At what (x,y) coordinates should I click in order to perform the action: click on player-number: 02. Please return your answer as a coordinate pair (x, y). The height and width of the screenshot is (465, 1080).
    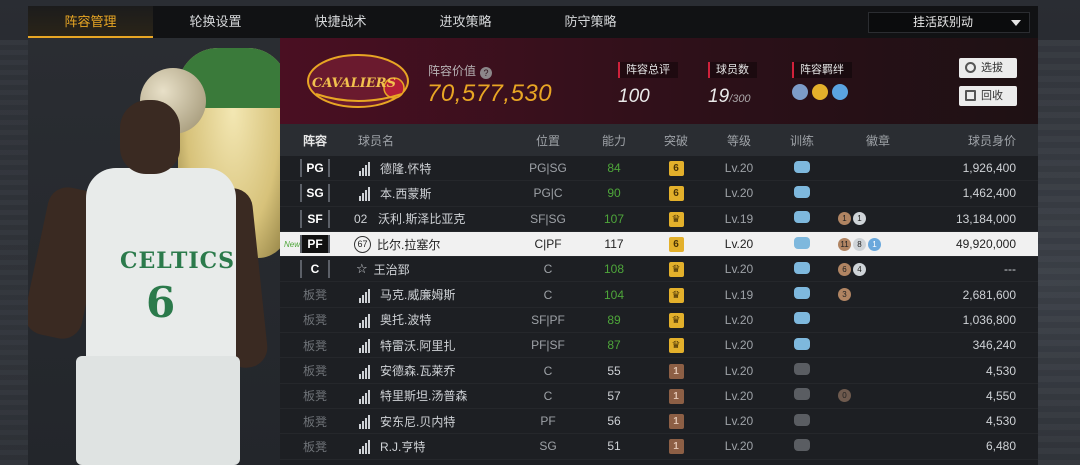
    Looking at the image, I should click on (361, 218).